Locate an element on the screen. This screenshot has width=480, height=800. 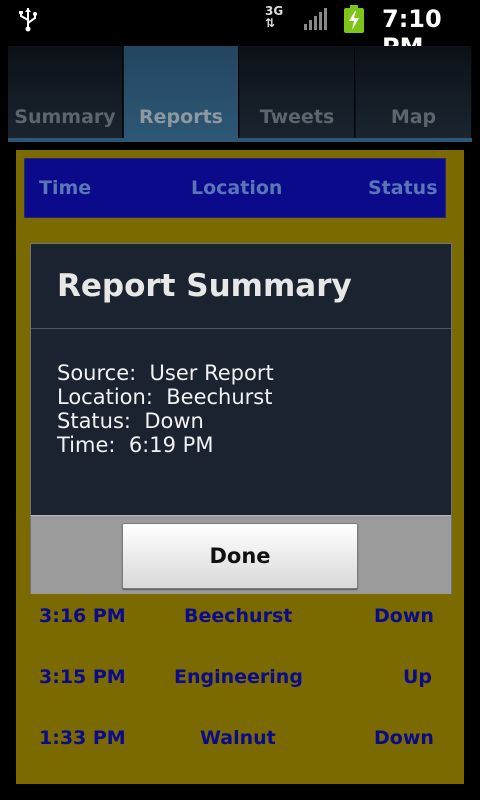
dialog-divider is located at coordinates (241, 328).